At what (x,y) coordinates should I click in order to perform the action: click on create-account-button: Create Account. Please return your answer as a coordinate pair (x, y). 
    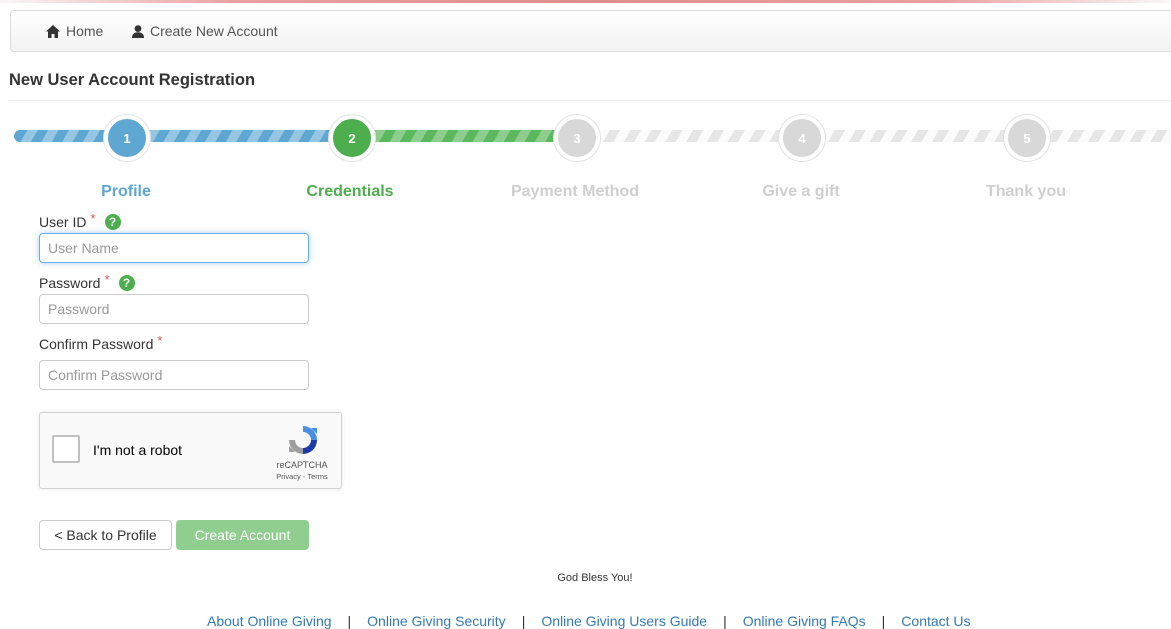
    Looking at the image, I should click on (242, 535).